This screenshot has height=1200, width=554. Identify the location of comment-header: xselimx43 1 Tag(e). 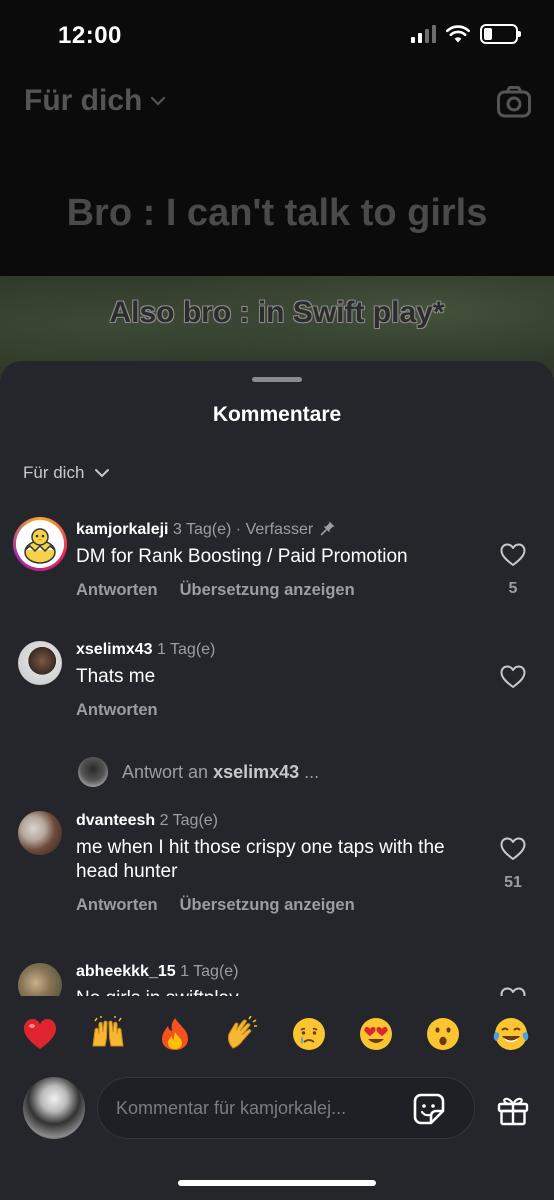
(275, 650).